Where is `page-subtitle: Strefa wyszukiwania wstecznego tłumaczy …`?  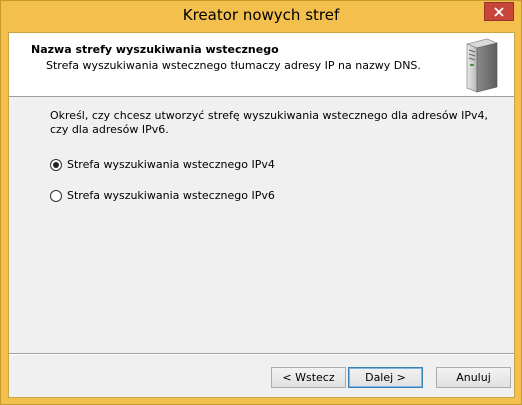
page-subtitle: Strefa wyszukiwania wstecznego tłumaczy … is located at coordinates (233, 65).